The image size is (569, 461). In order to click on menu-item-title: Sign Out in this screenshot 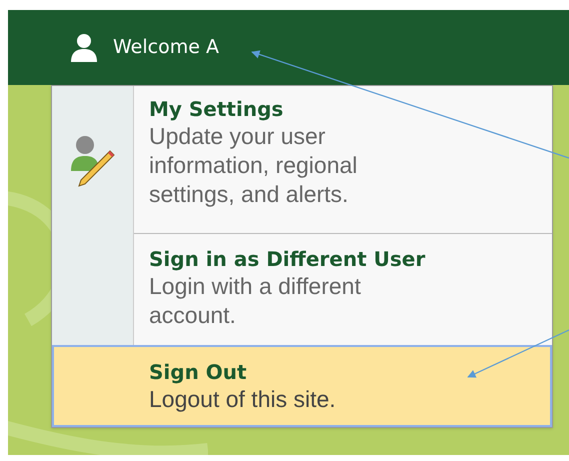, I will do `click(198, 372)`.